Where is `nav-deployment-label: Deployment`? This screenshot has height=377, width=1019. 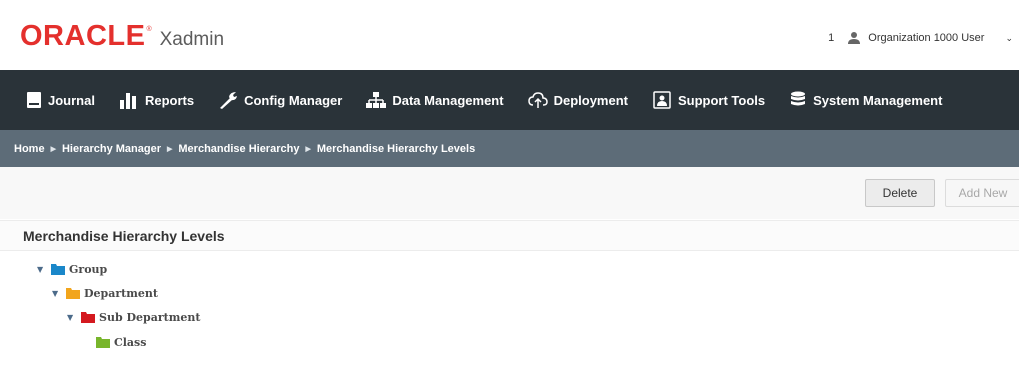 nav-deployment-label: Deployment is located at coordinates (590, 100).